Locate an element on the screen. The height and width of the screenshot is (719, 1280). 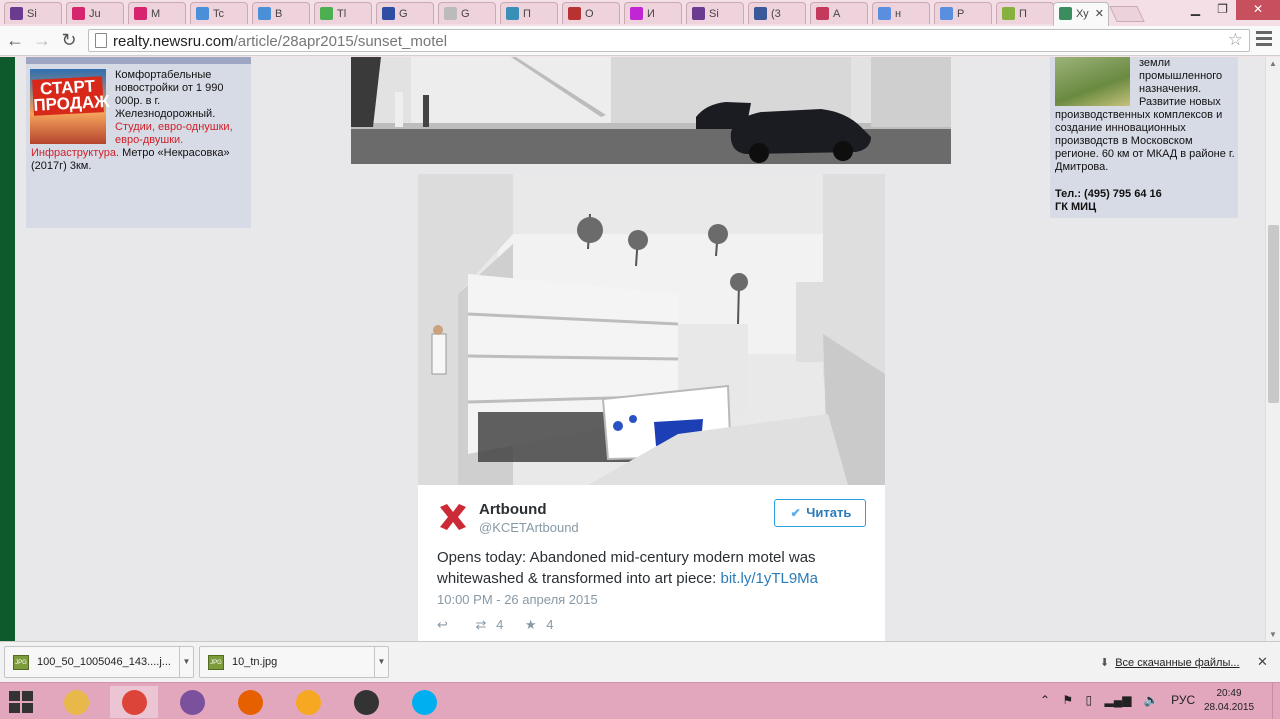
language-indicator: РУС is located at coordinates (1183, 700).